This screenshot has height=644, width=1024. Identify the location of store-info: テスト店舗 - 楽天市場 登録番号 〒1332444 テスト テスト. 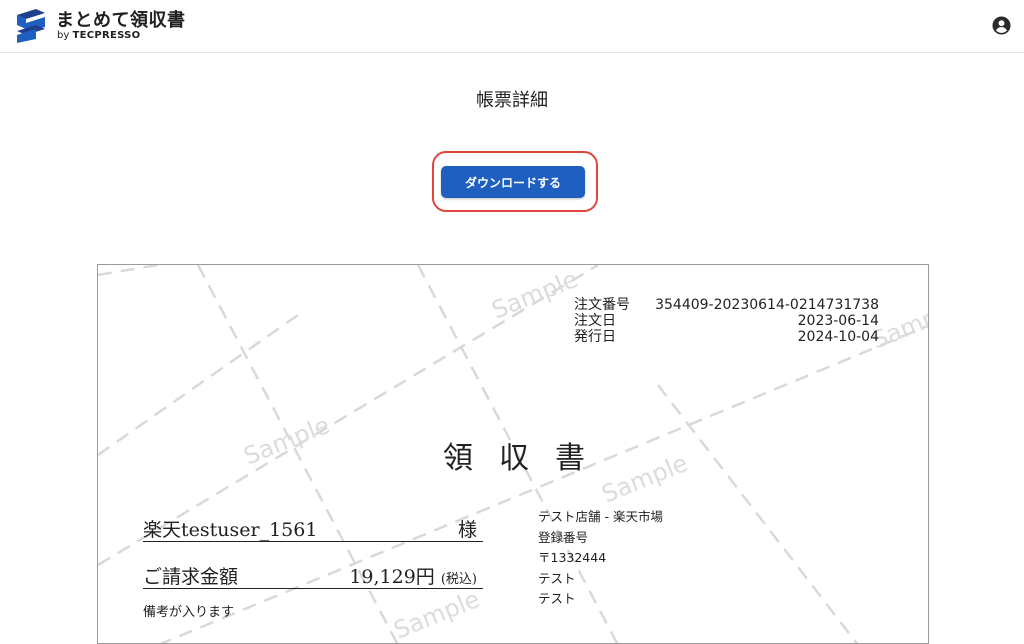
(600, 558).